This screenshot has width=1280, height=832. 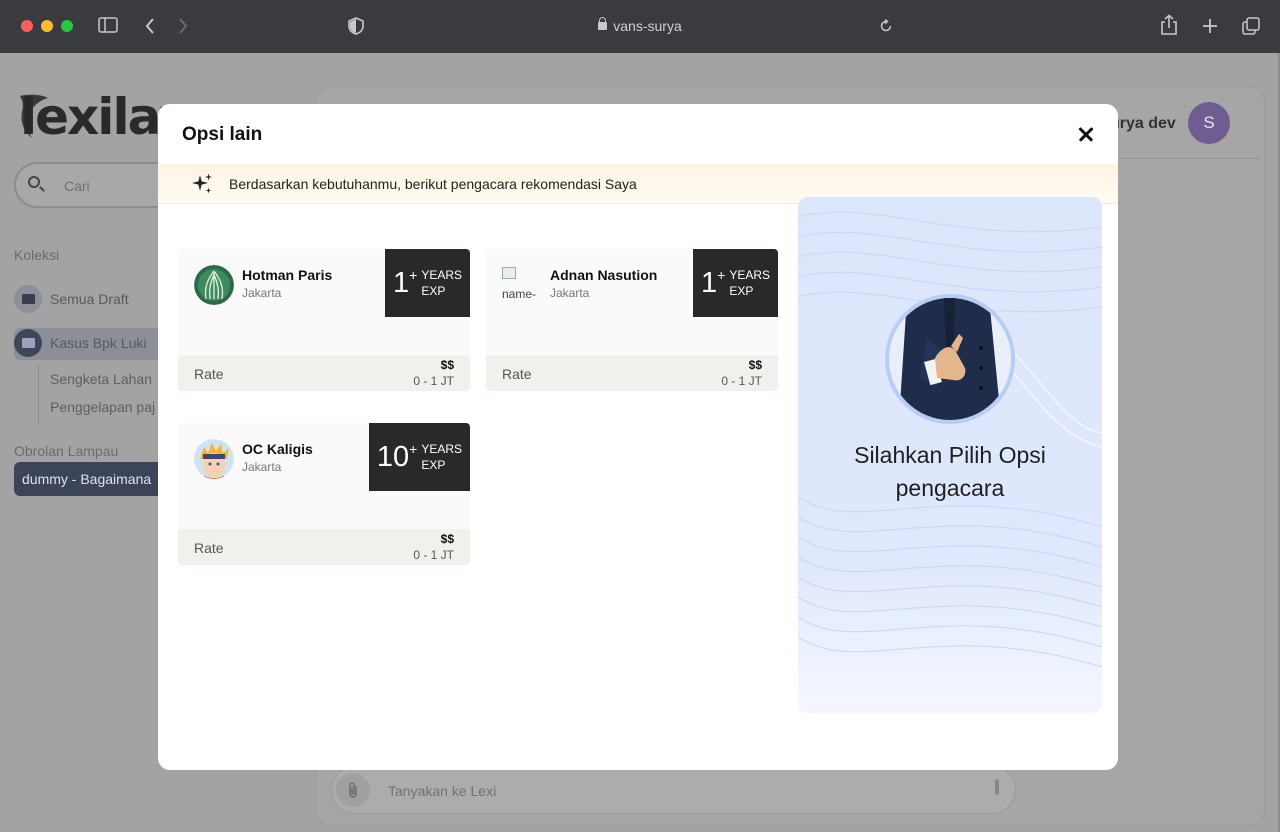 What do you see at coordinates (222, 134) in the screenshot?
I see `modal-title: Opsi lain` at bounding box center [222, 134].